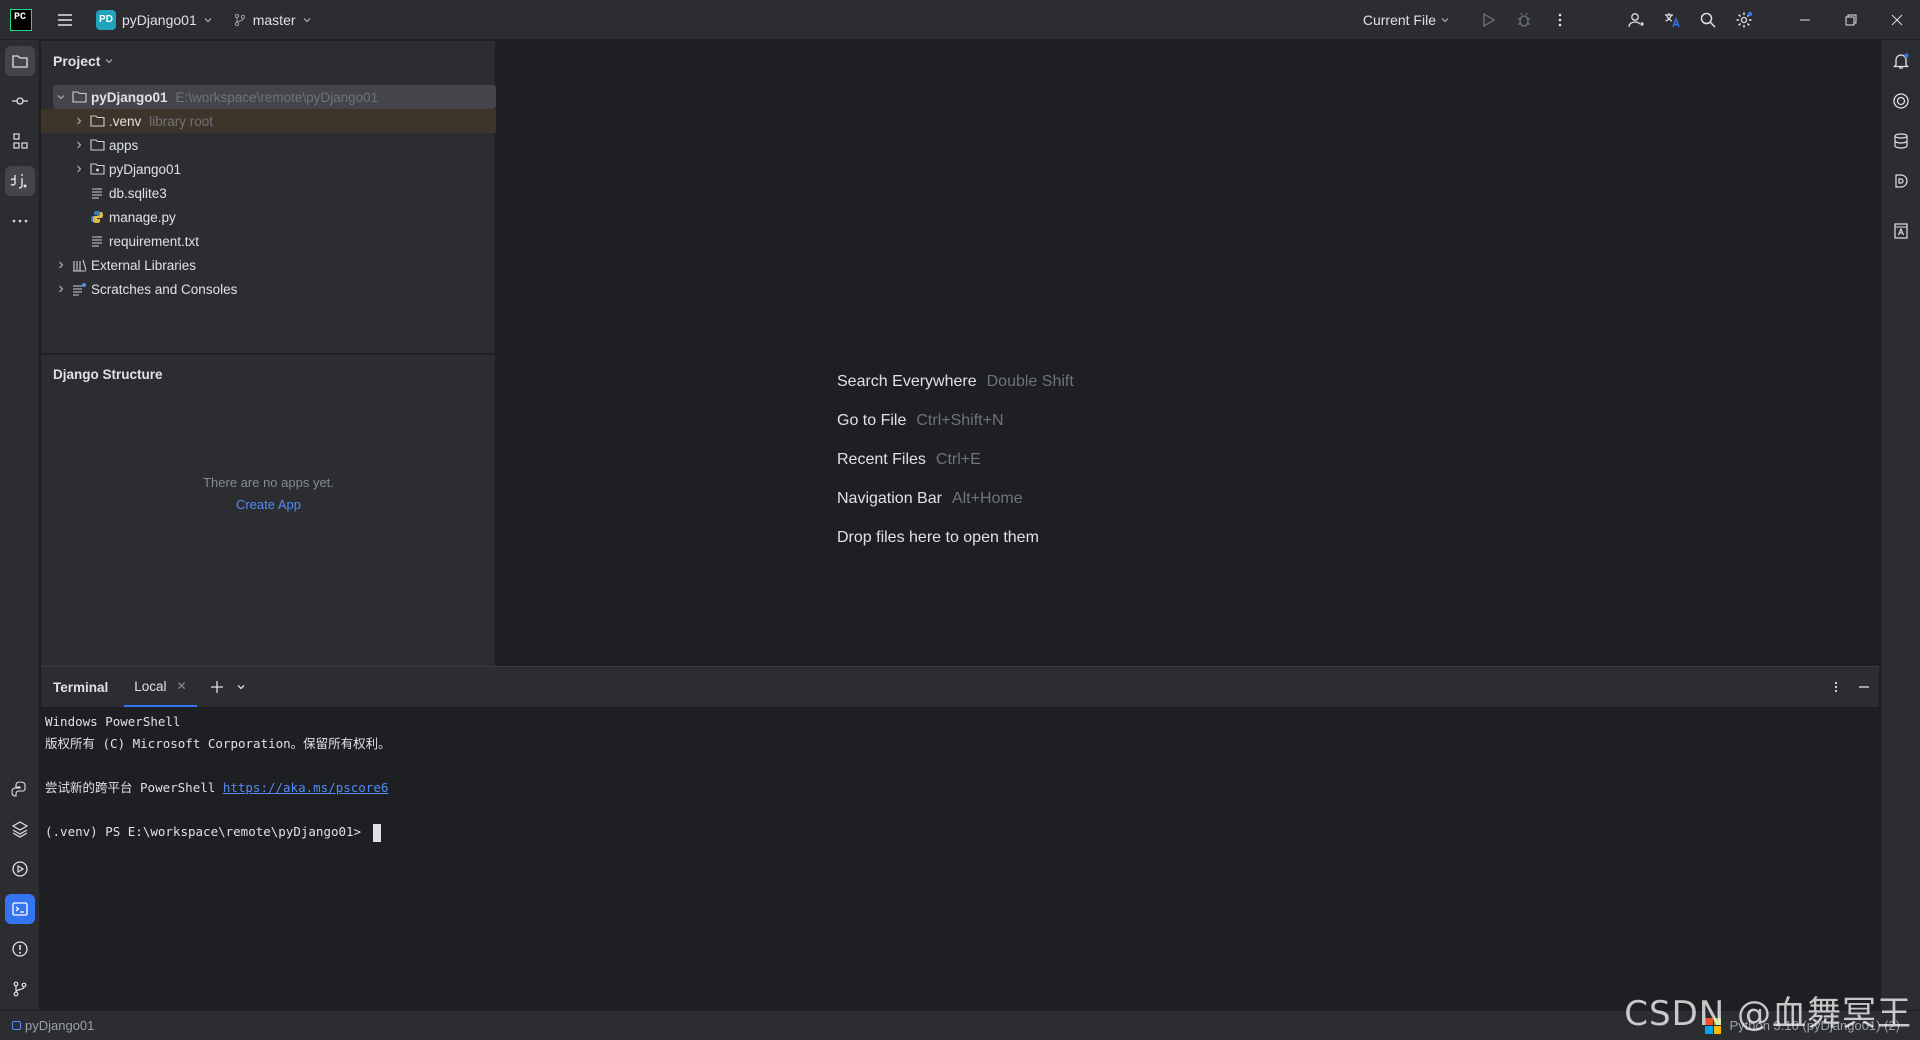  Describe the element at coordinates (306, 787) in the screenshot. I see `pscore-link: https://aka.ms/pscore6` at that location.